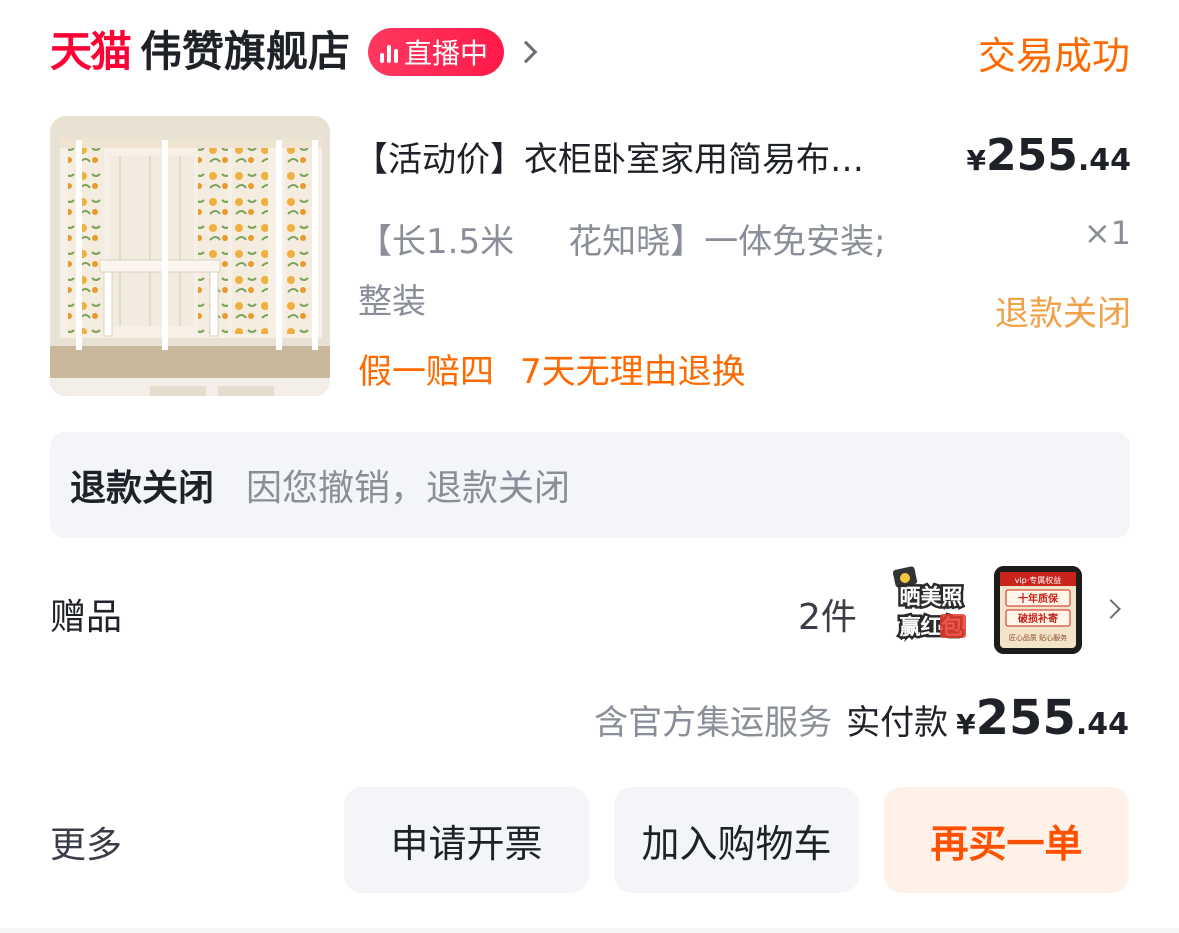 The height and width of the screenshot is (933, 1179). Describe the element at coordinates (91, 51) in the screenshot. I see `tmall-logo: 天猫` at that location.